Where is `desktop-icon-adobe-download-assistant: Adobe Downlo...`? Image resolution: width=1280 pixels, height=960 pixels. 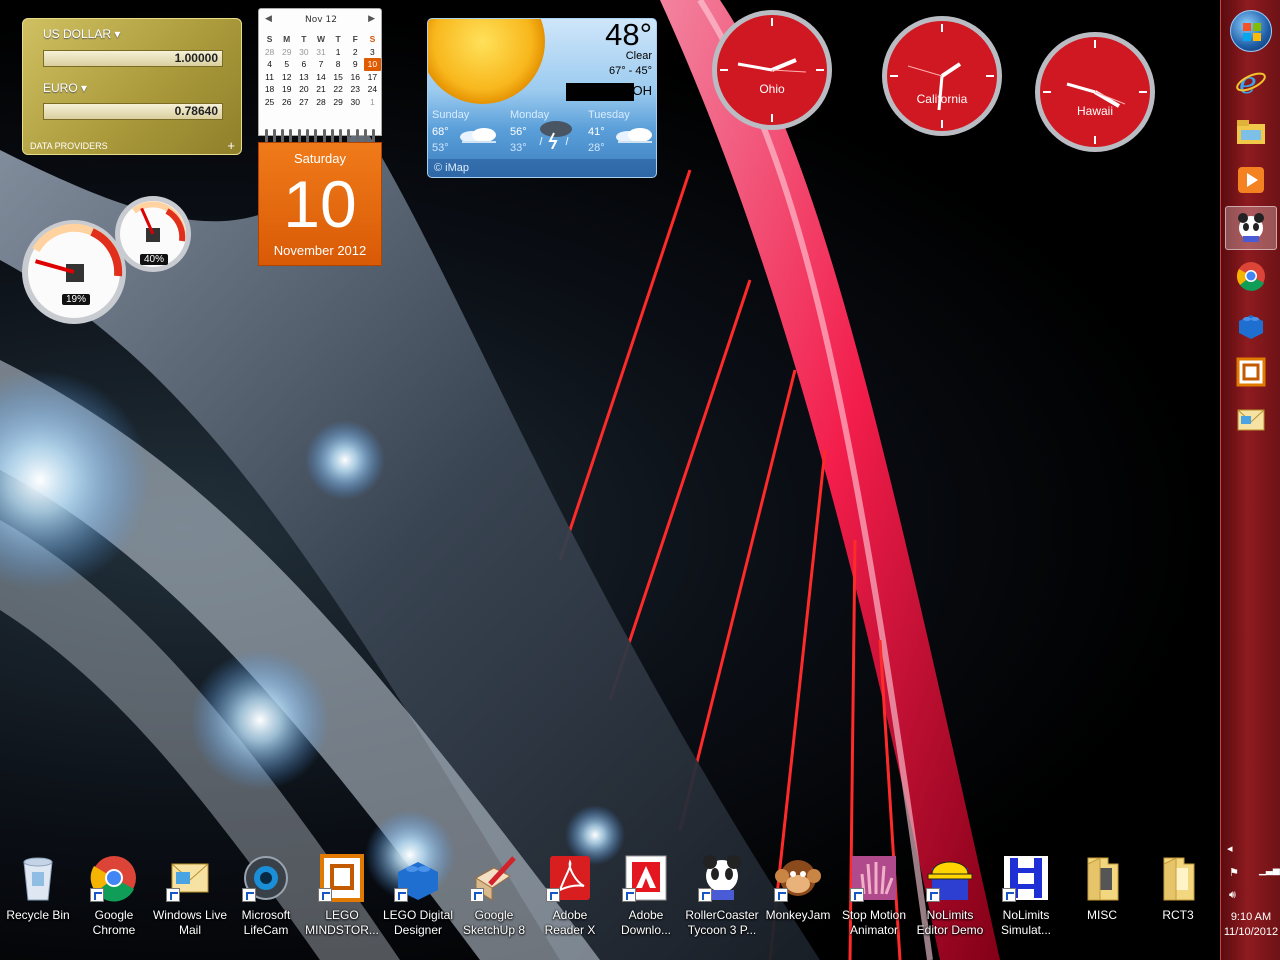 desktop-icon-adobe-download-assistant: Adobe Downlo... is located at coordinates (646, 904).